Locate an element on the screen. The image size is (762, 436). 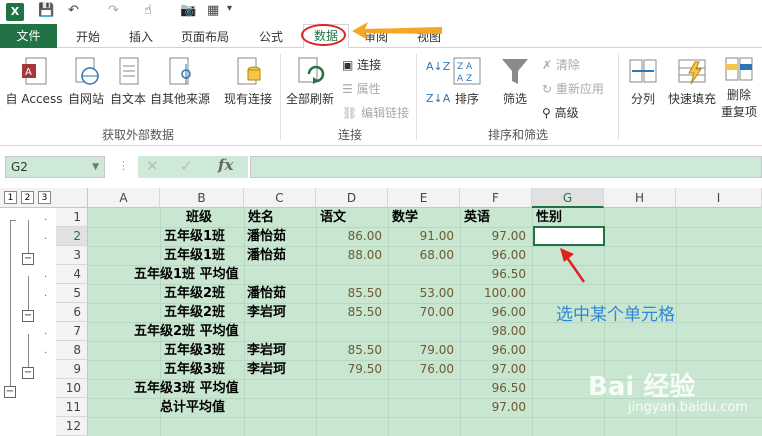
column-header: I is located at coordinates (719, 198).